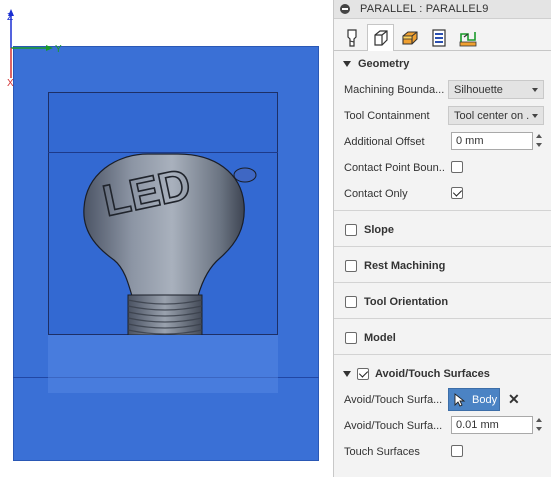 This screenshot has height=477, width=551. I want to click on linking-icon, so click(467, 38).